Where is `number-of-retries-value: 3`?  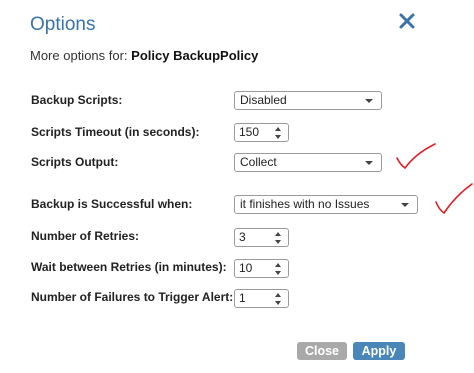 number-of-retries-value: 3 is located at coordinates (242, 237).